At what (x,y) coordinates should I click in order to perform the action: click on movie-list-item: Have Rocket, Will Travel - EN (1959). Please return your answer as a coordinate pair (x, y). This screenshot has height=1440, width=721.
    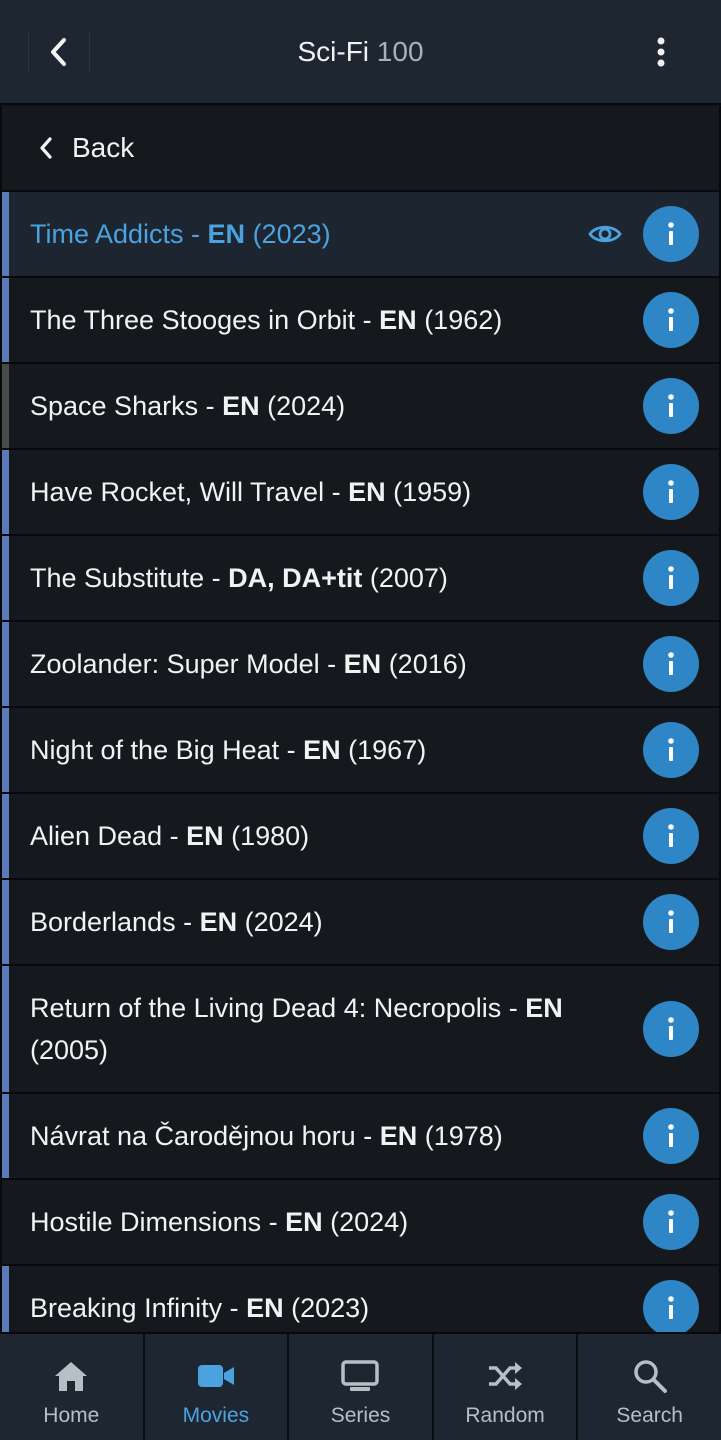
    Looking at the image, I should click on (360, 493).